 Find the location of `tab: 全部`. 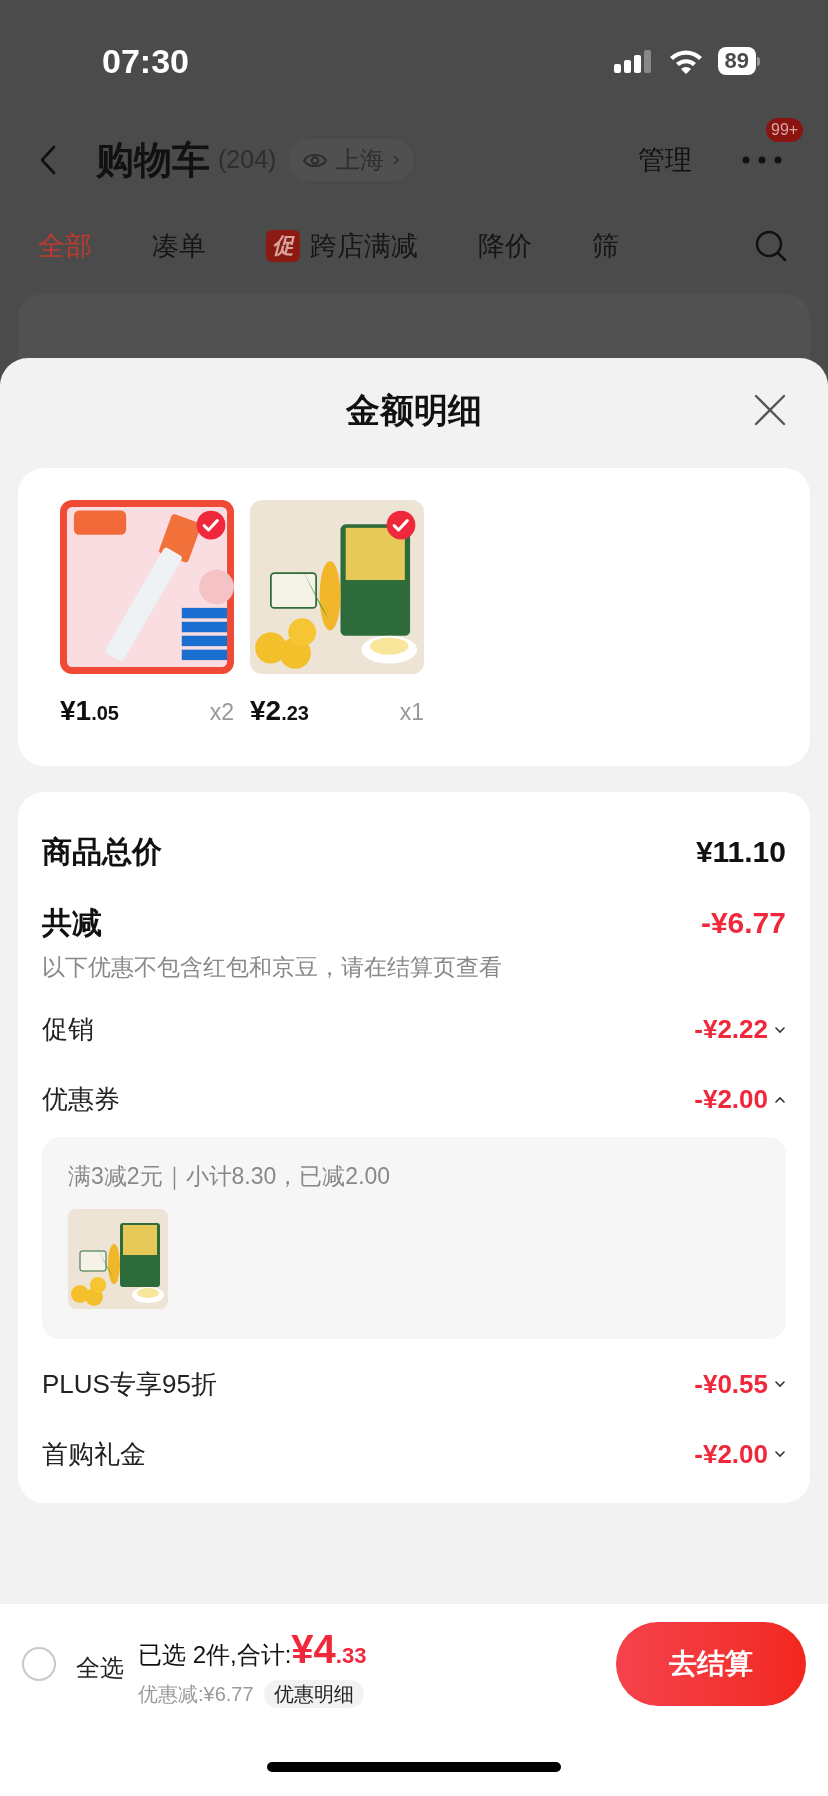

tab: 全部 is located at coordinates (65, 246).